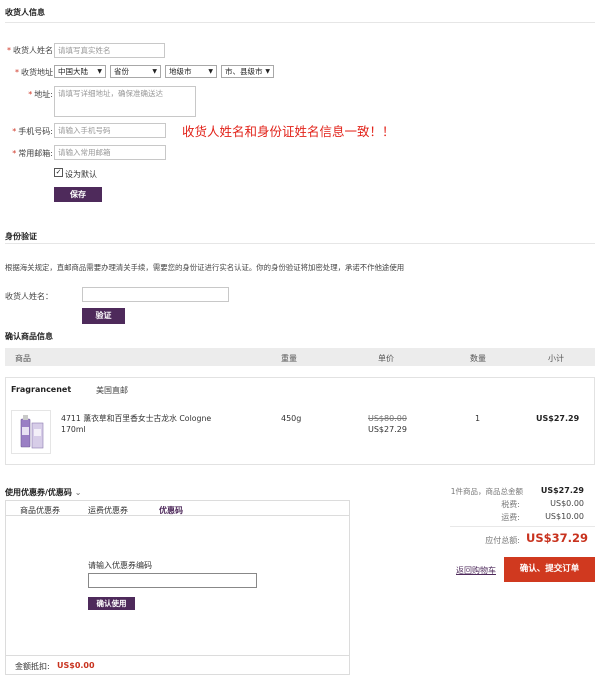 The width and height of the screenshot is (600, 680). Describe the element at coordinates (40, 94) in the screenshot. I see `address-label: * 地址:` at that location.